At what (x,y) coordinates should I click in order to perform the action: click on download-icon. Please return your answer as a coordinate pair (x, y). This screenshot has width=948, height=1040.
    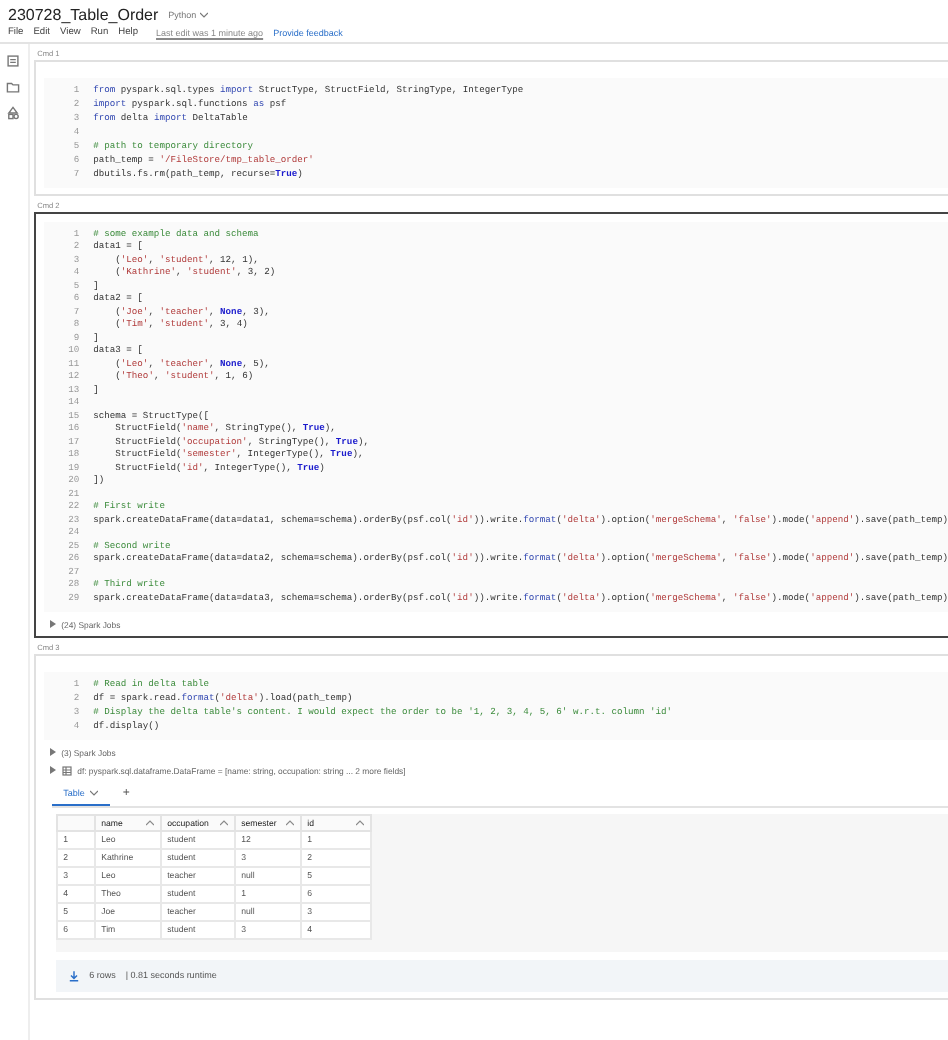
    Looking at the image, I should click on (73, 975).